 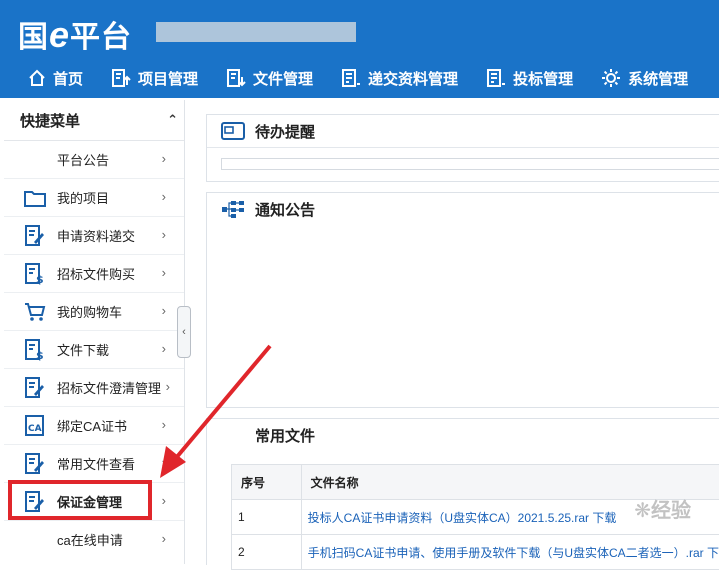 I want to click on sidebar-item-bind-ca: CA 绑定CA证书 ›, so click(x=94, y=426).